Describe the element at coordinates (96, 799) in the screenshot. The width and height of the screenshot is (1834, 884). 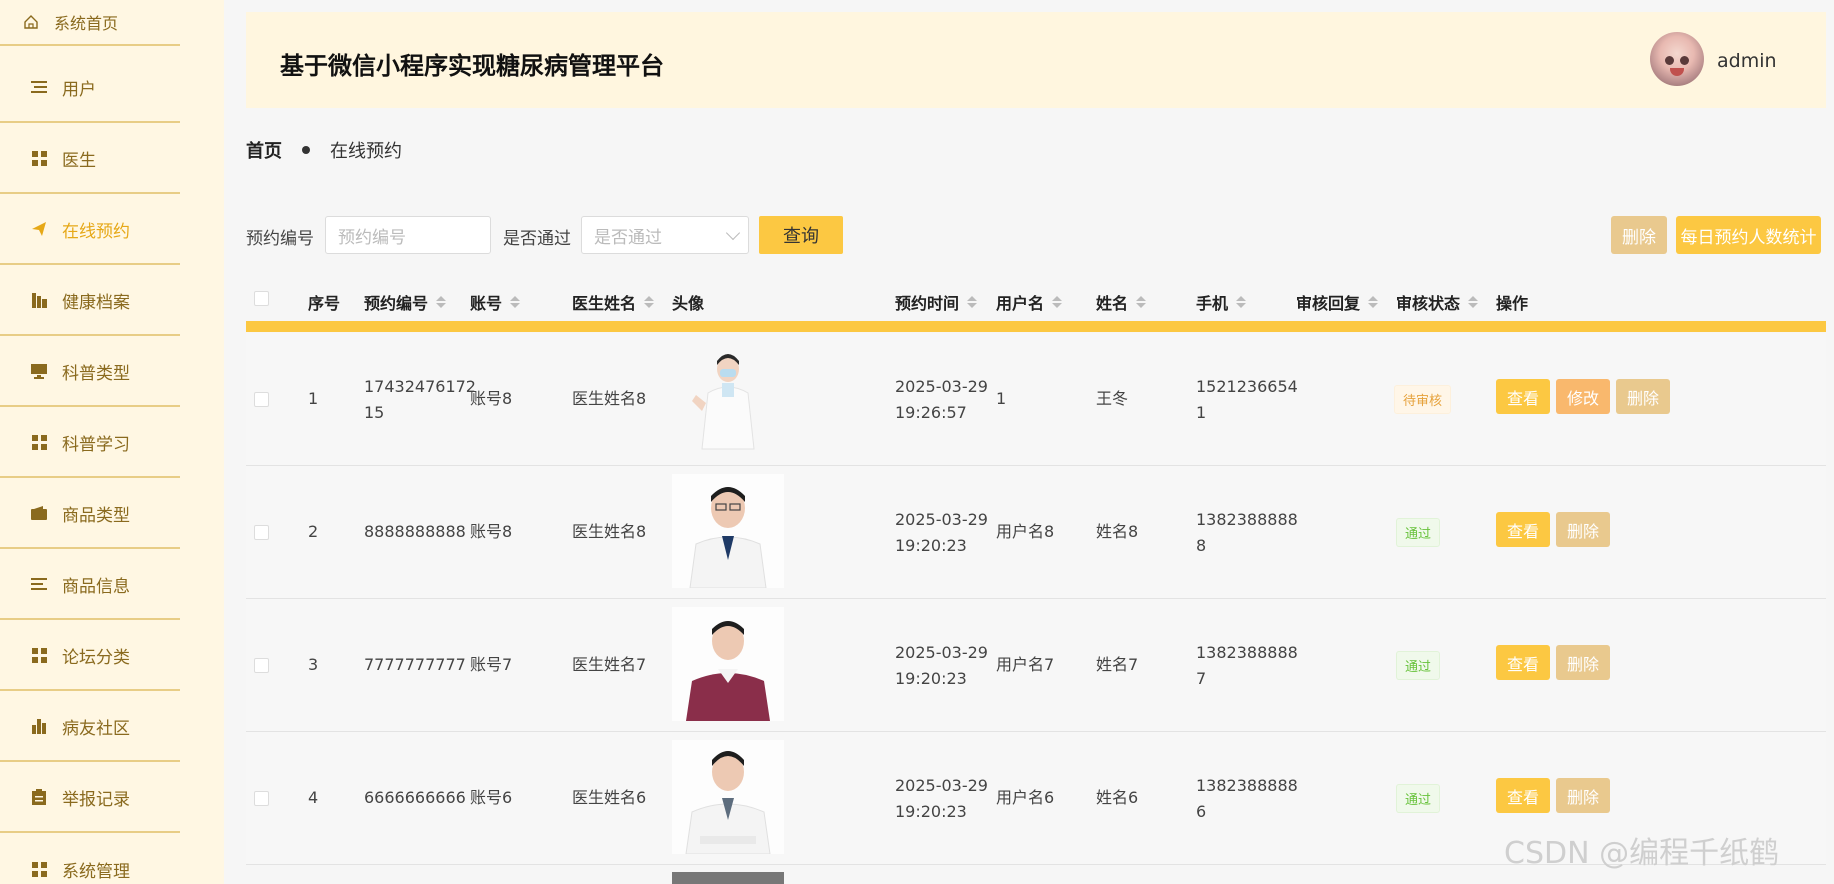
I see `sidebar-item-label: 举报记录` at that location.